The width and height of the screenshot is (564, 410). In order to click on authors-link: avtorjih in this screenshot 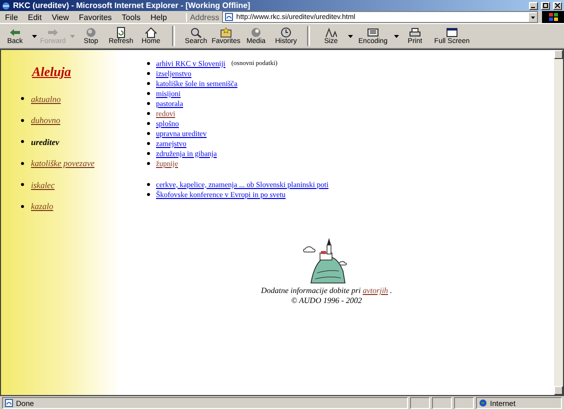, I will do `click(375, 290)`.